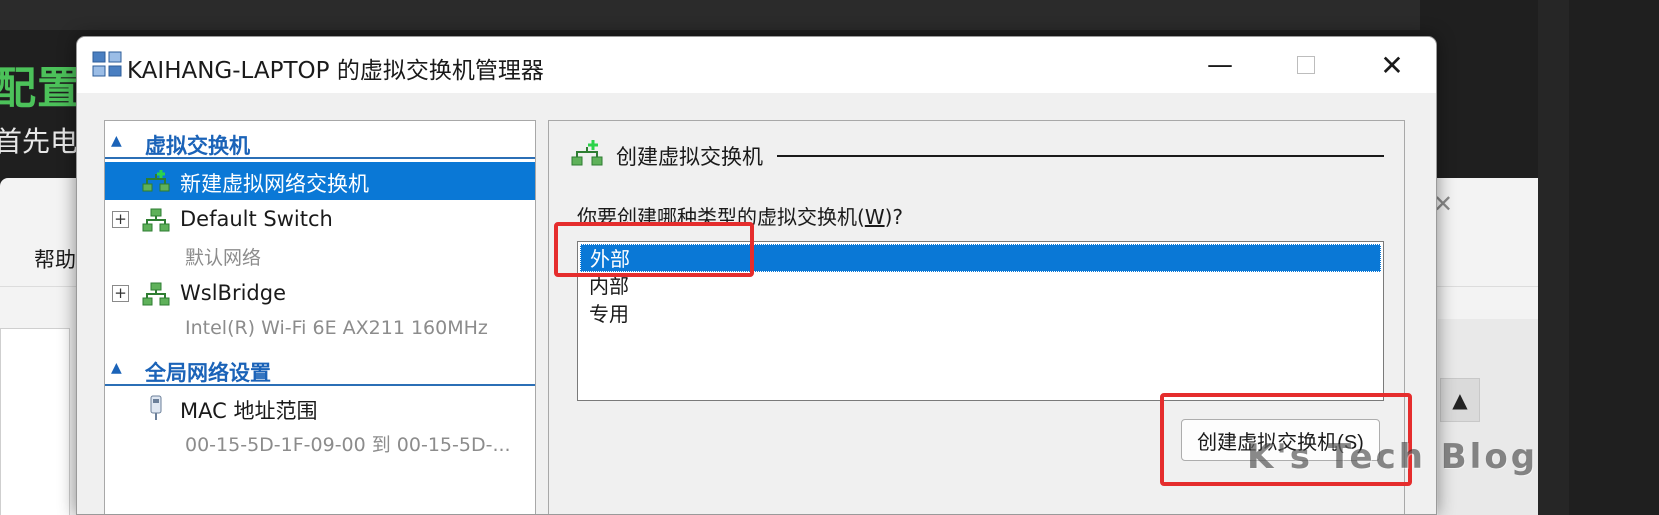 The height and width of the screenshot is (515, 1659). Describe the element at coordinates (320, 369) in the screenshot. I see `section-global-network-settings: ▲ 全局网络设置` at that location.